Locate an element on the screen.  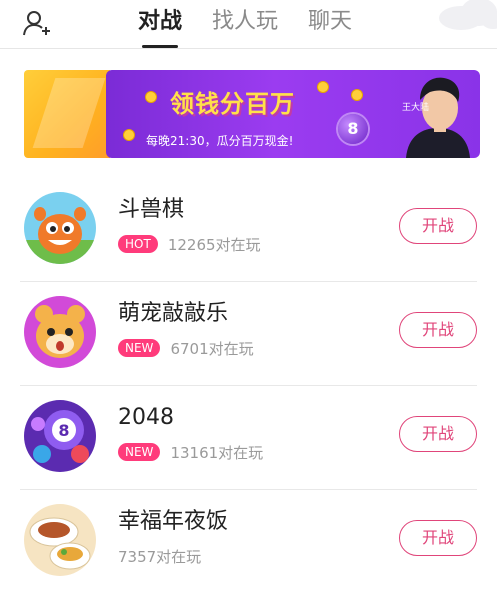
game-meta: HOT 12265对在玩 is located at coordinates (189, 244).